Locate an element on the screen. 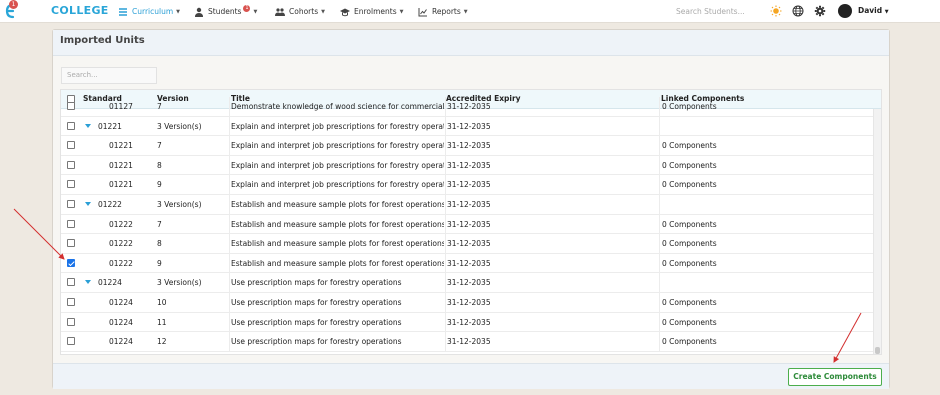 The width and height of the screenshot is (940, 395). nav-cohorts: Cohorts ▼ is located at coordinates (300, 11).